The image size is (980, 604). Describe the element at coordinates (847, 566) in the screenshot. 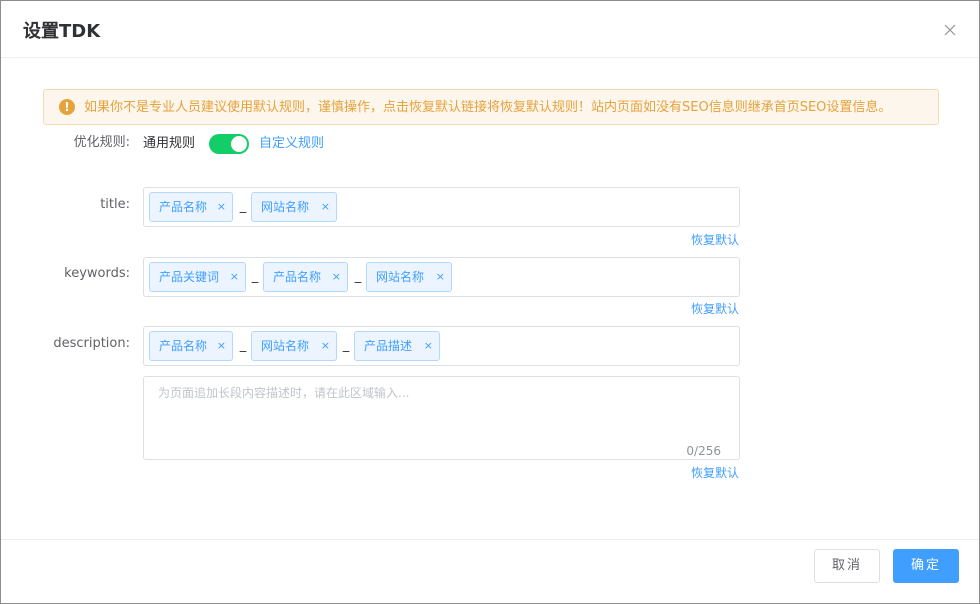

I see `cancel-button: 取消` at that location.